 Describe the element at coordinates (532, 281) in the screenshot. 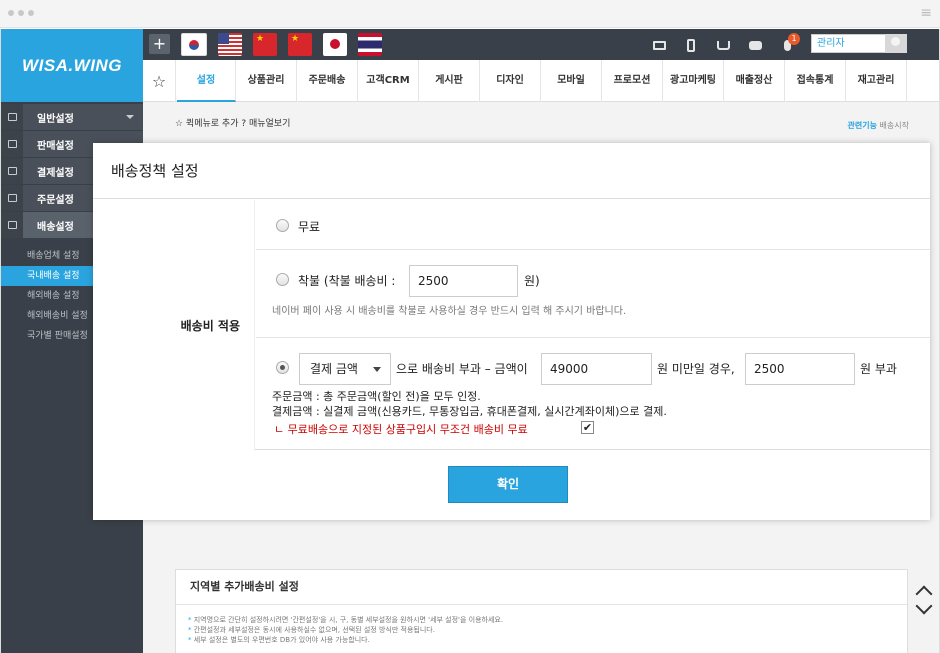

I see `cod-fee-unit: 원)` at that location.